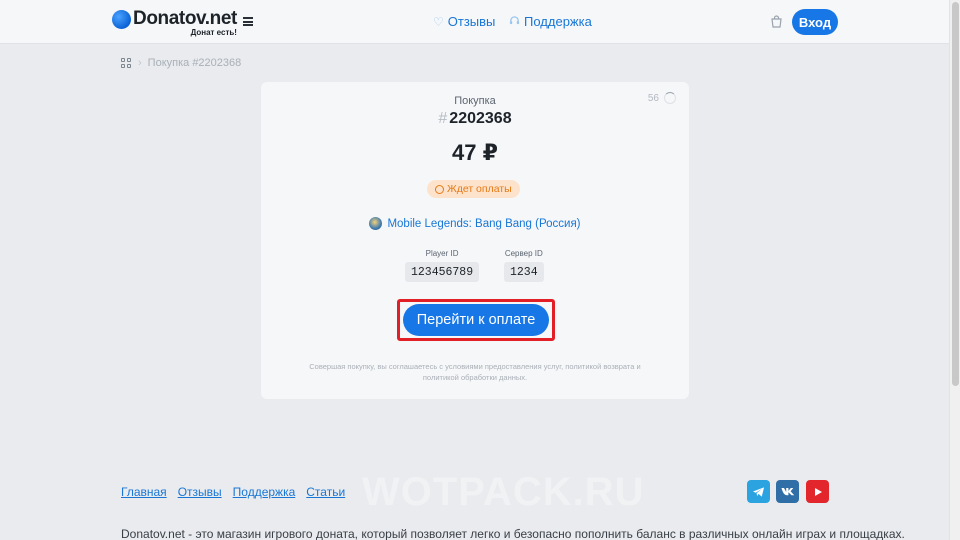  Describe the element at coordinates (439, 189) in the screenshot. I see `clock-icon` at that location.